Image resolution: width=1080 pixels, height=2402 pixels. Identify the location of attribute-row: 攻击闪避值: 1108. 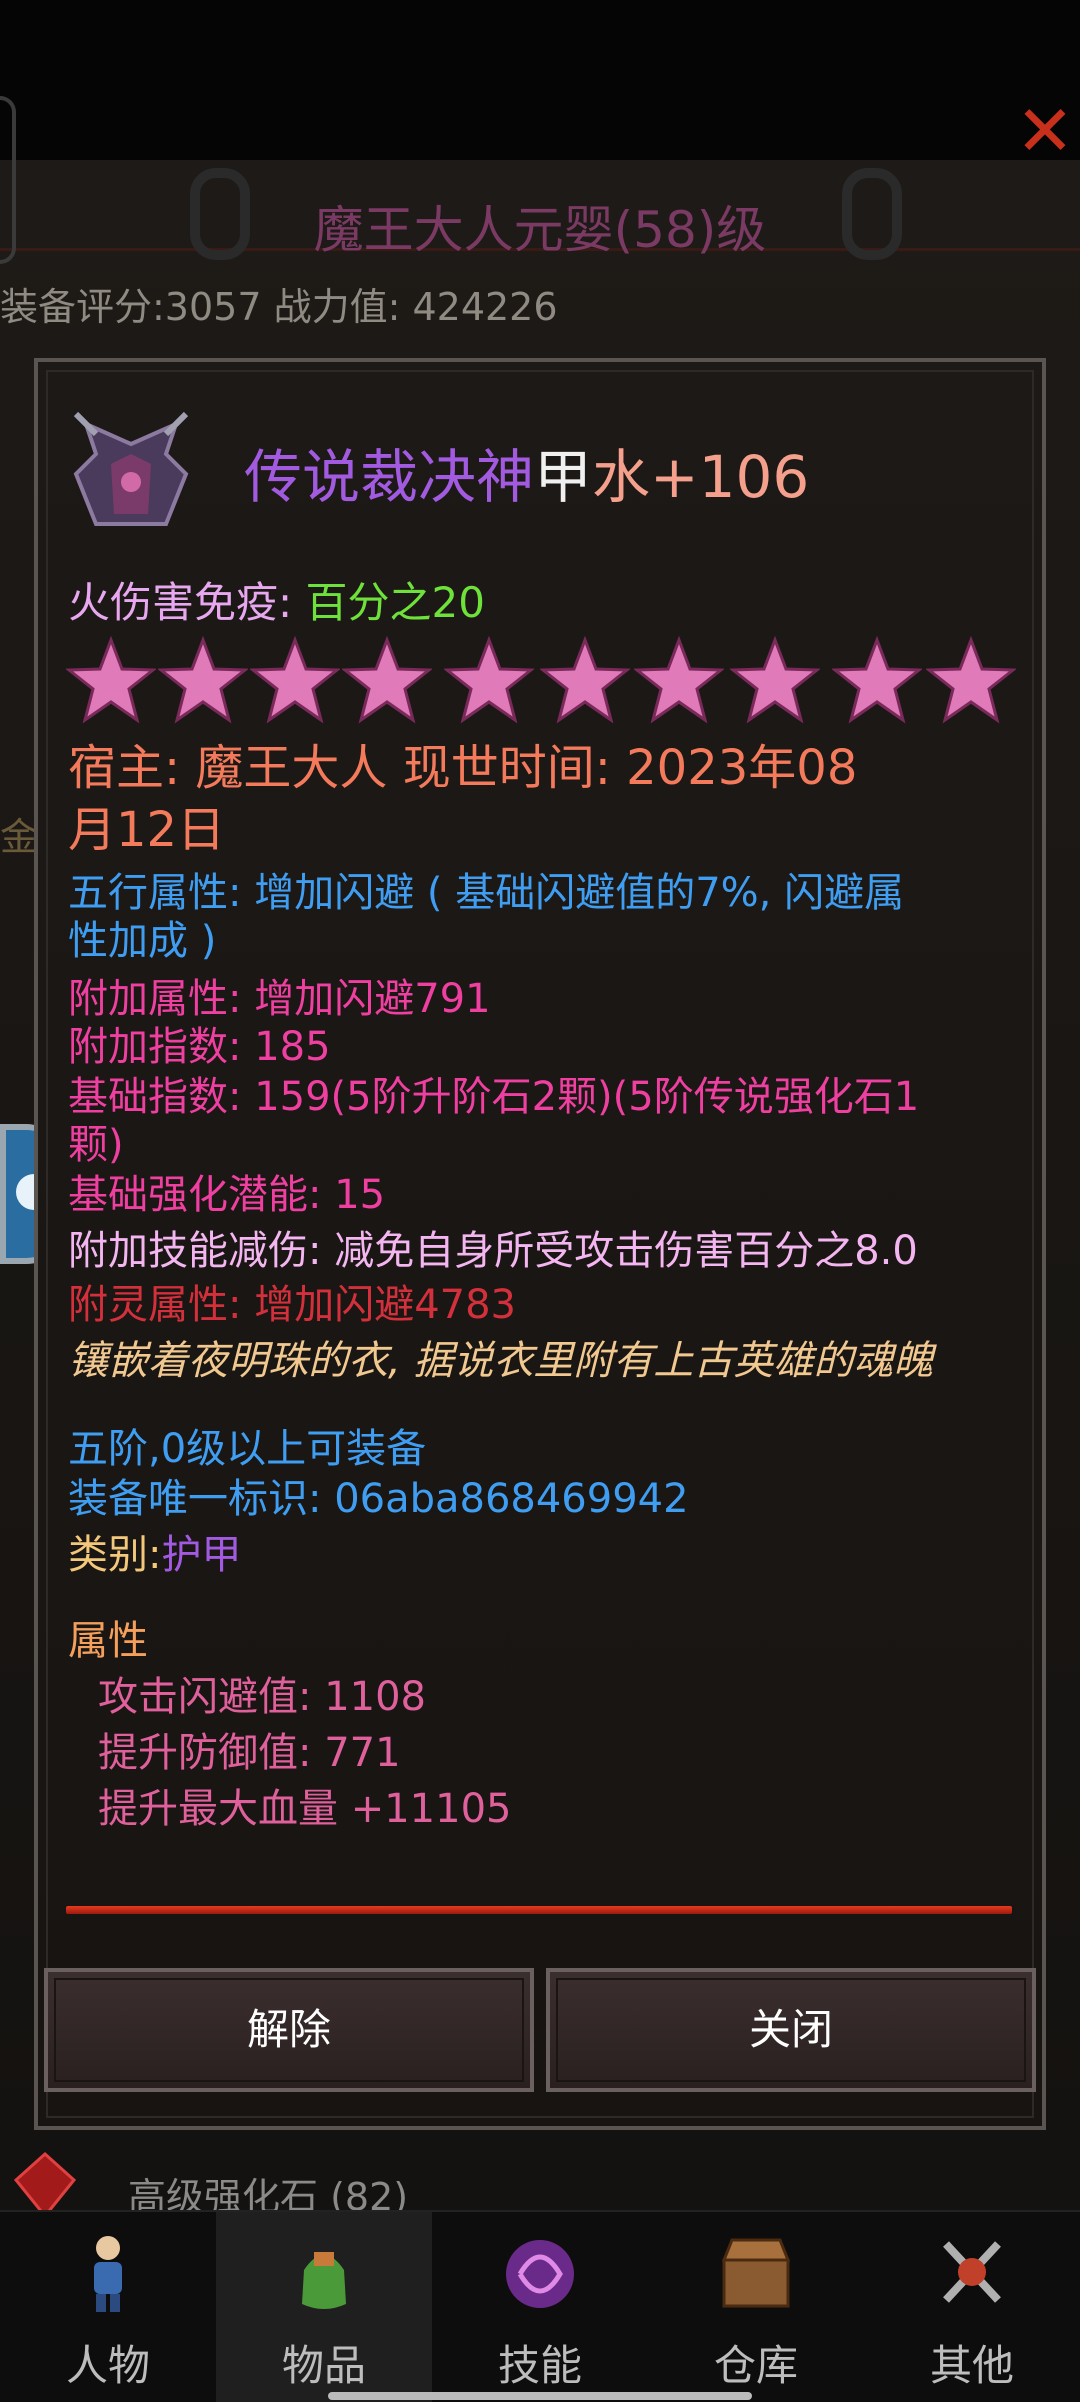
(262, 1697).